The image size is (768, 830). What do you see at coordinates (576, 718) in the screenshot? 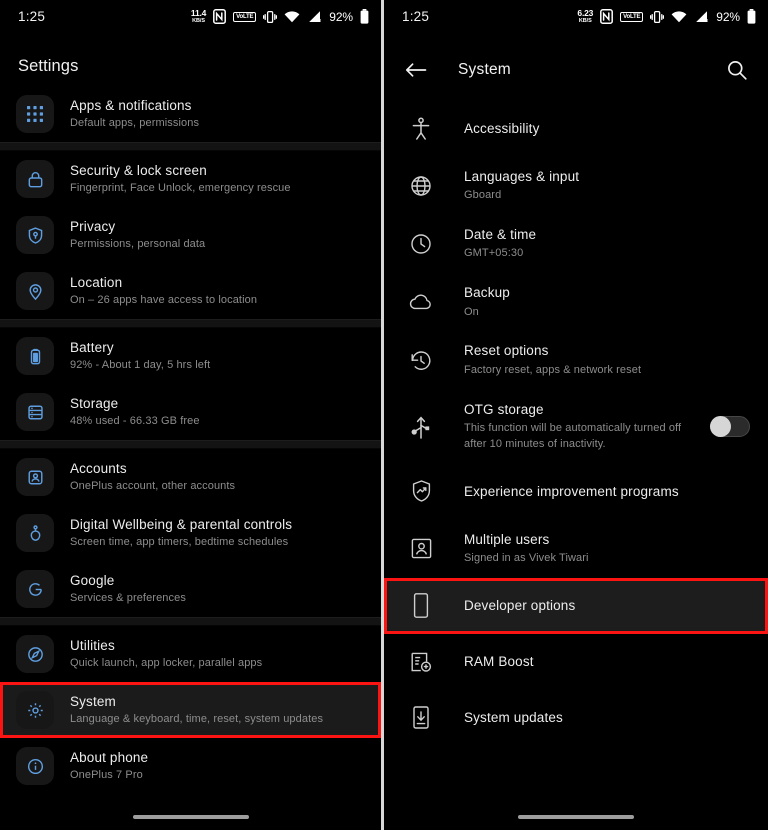
I see `system-row-system-updates: System updates` at bounding box center [576, 718].